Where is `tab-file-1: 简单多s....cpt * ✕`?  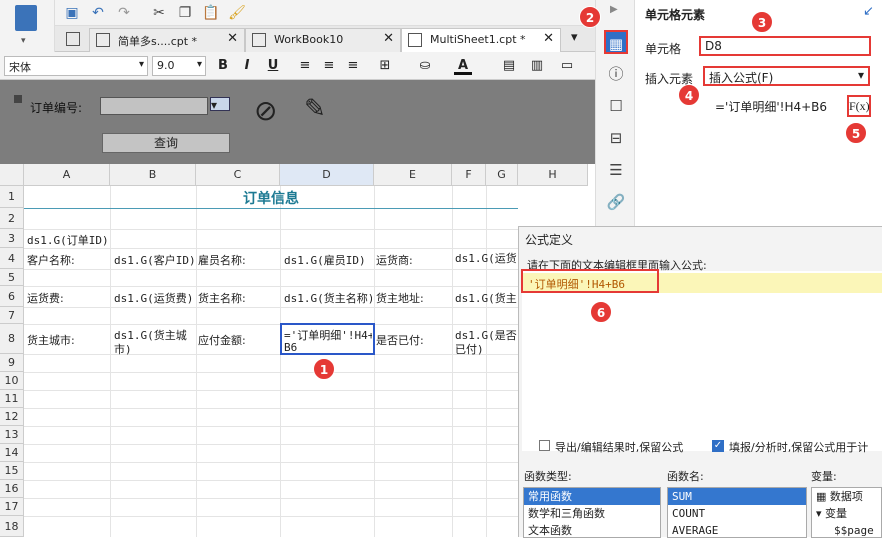
tab-file-1: 简单多s....cpt * ✕ is located at coordinates (167, 40).